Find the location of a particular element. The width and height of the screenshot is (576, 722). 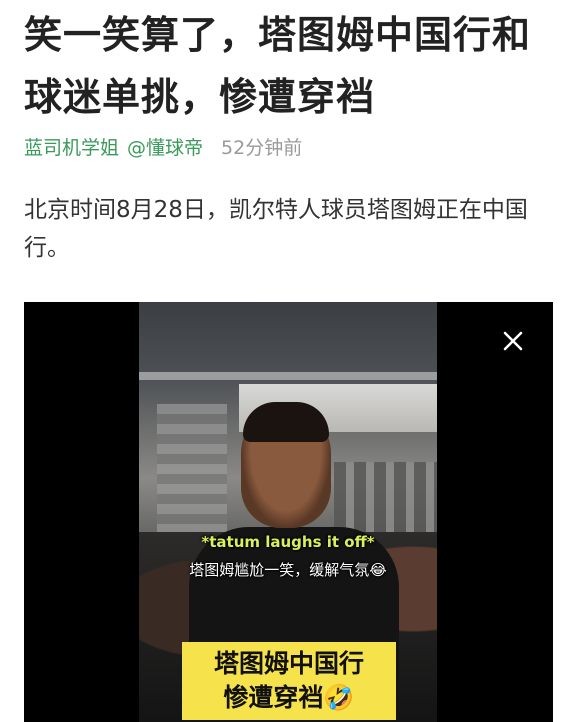

video-banner: 塔图姆中国行 惨遭穿裆🤣 is located at coordinates (289, 681).